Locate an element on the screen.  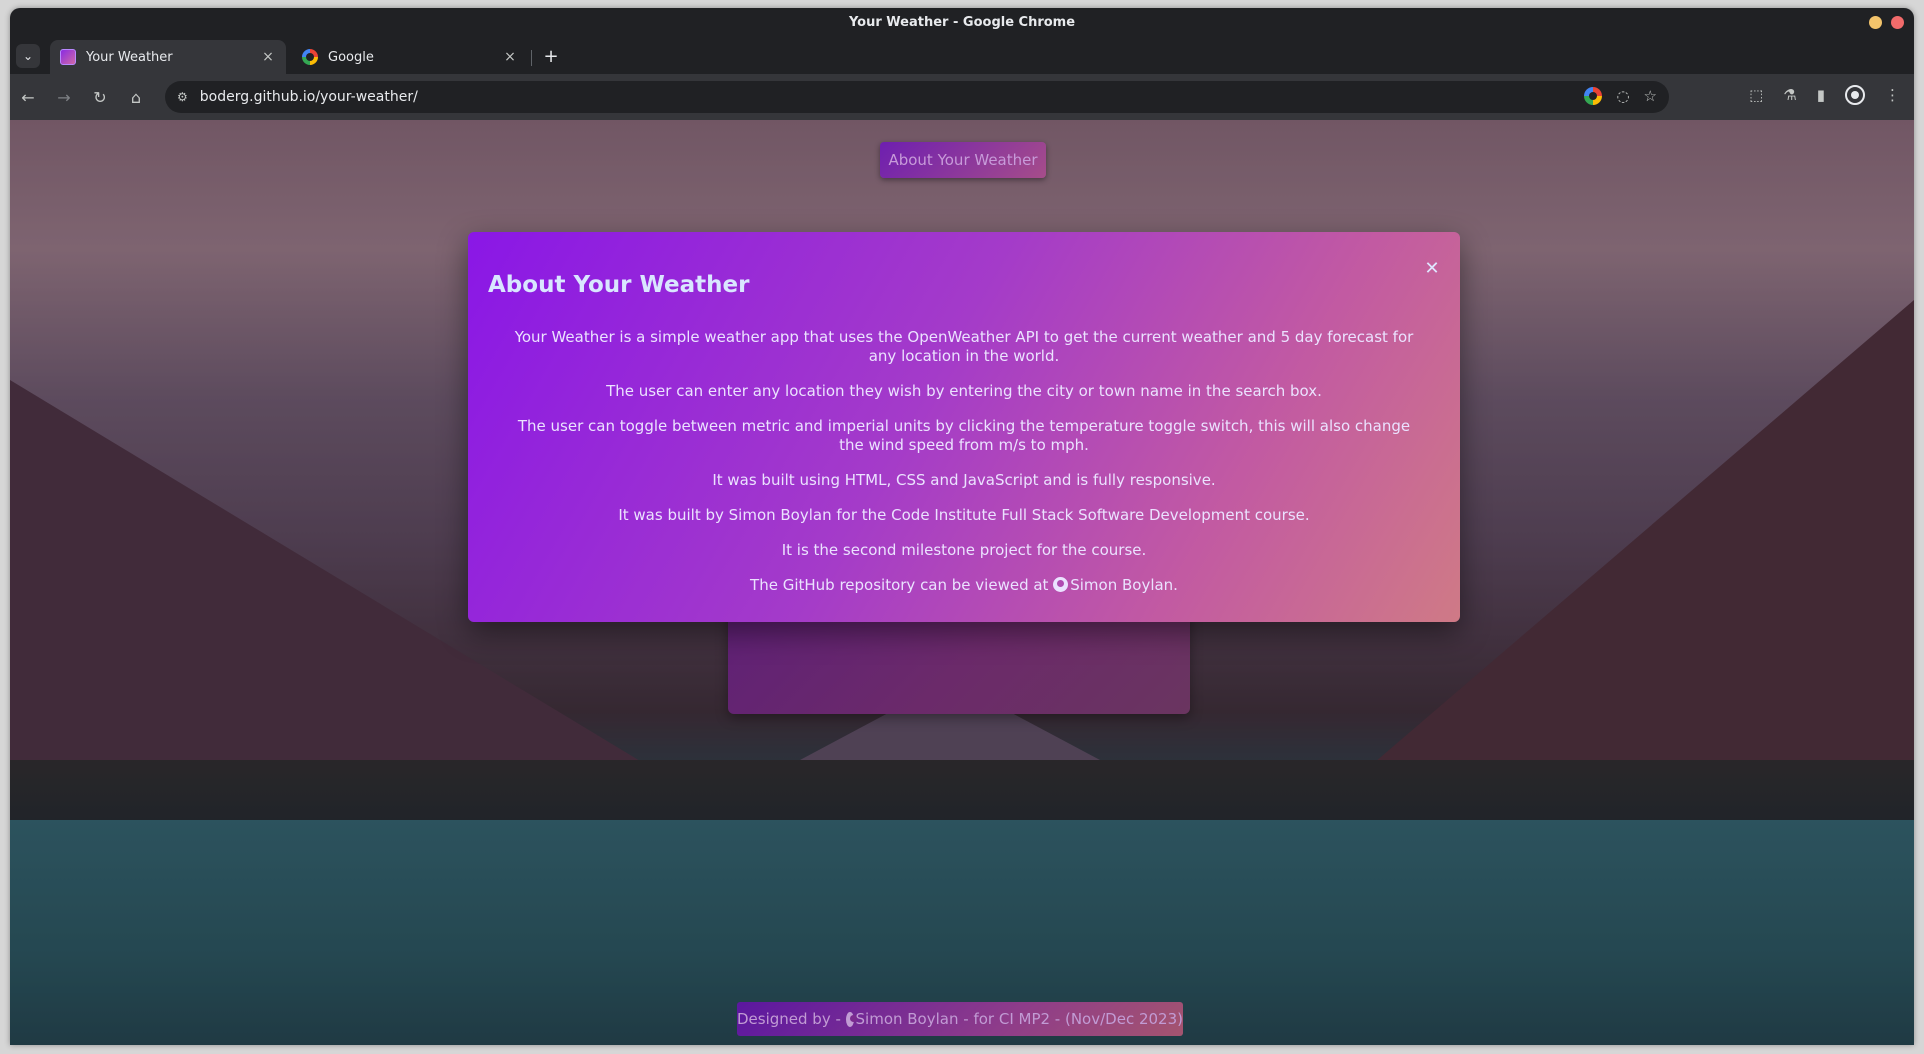
modal-title: About Your Weather is located at coordinates (619, 285).